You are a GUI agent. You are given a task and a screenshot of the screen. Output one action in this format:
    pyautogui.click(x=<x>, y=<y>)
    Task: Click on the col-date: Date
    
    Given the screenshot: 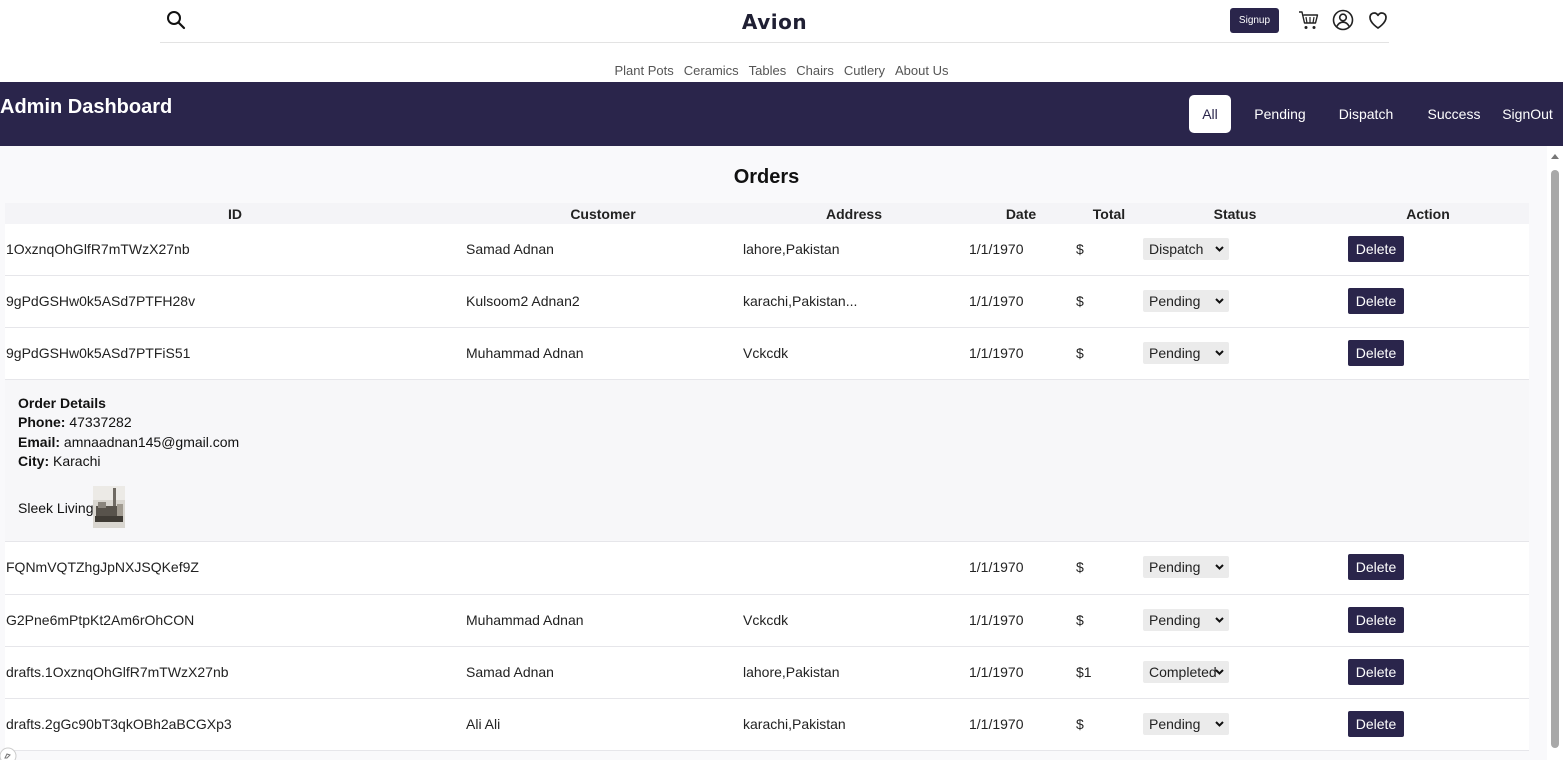 What is the action you would take?
    pyautogui.click(x=1021, y=214)
    